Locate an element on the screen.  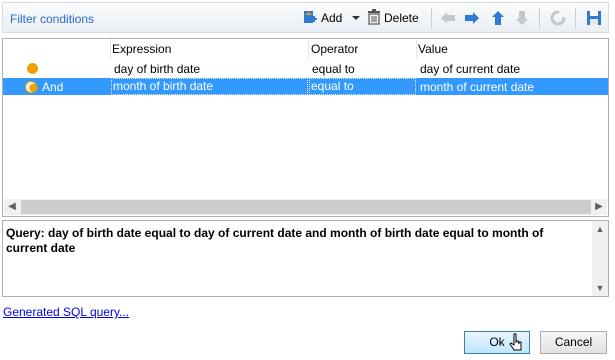
horizontal-scrollbar: ◀ ▶ is located at coordinates (305, 207).